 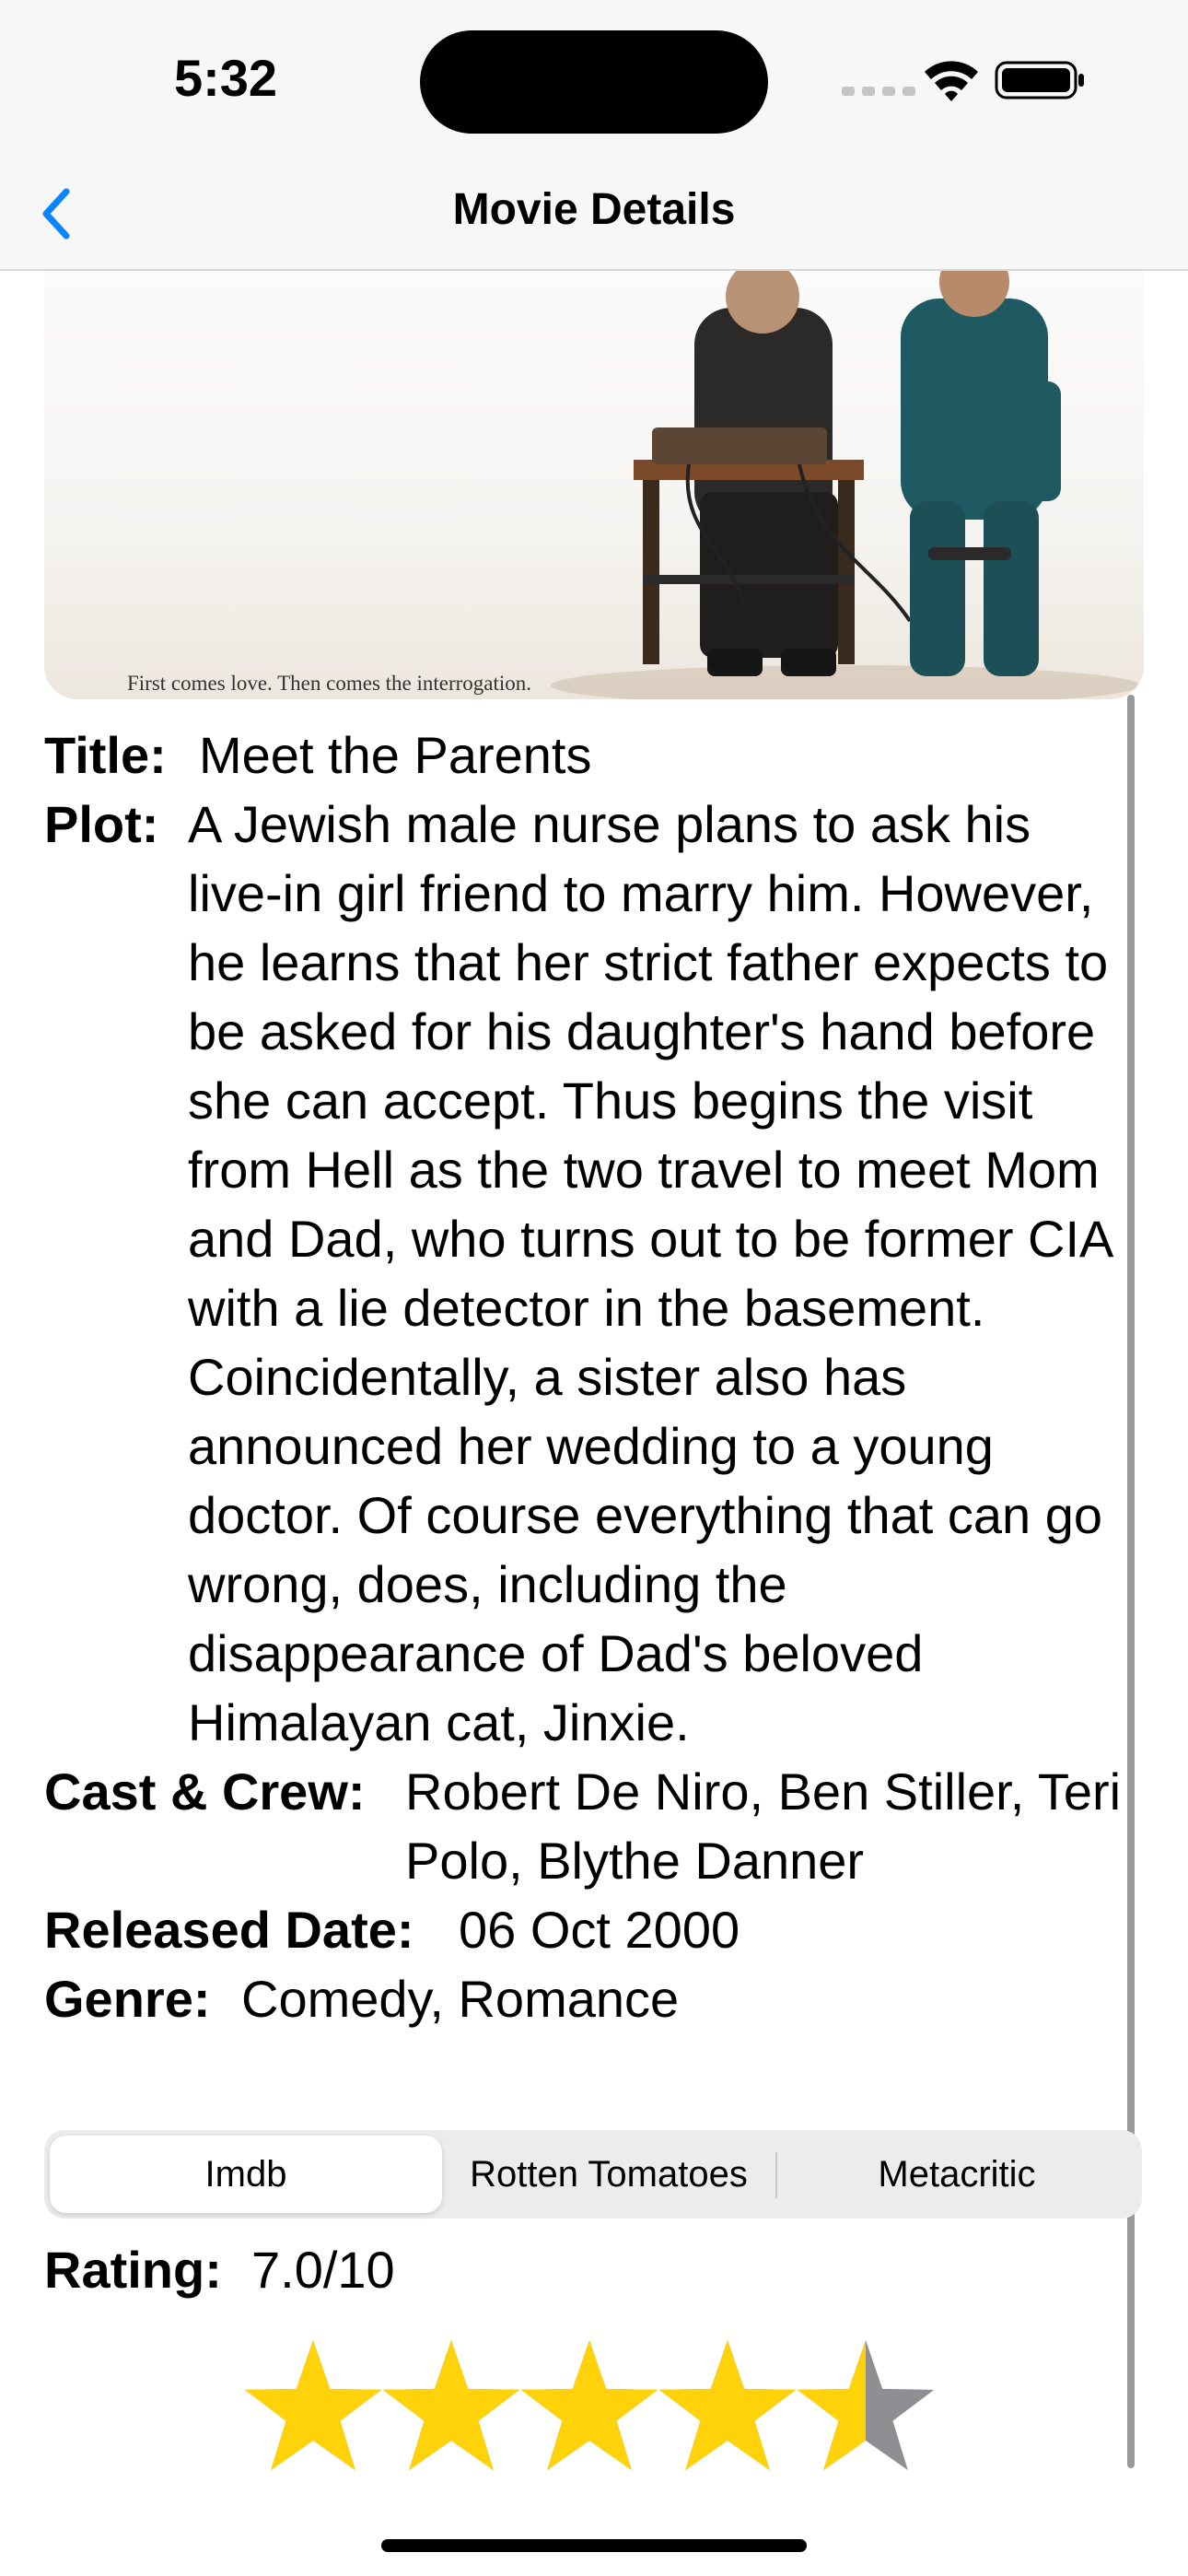 I want to click on star-1-filled, so click(x=313, y=2405).